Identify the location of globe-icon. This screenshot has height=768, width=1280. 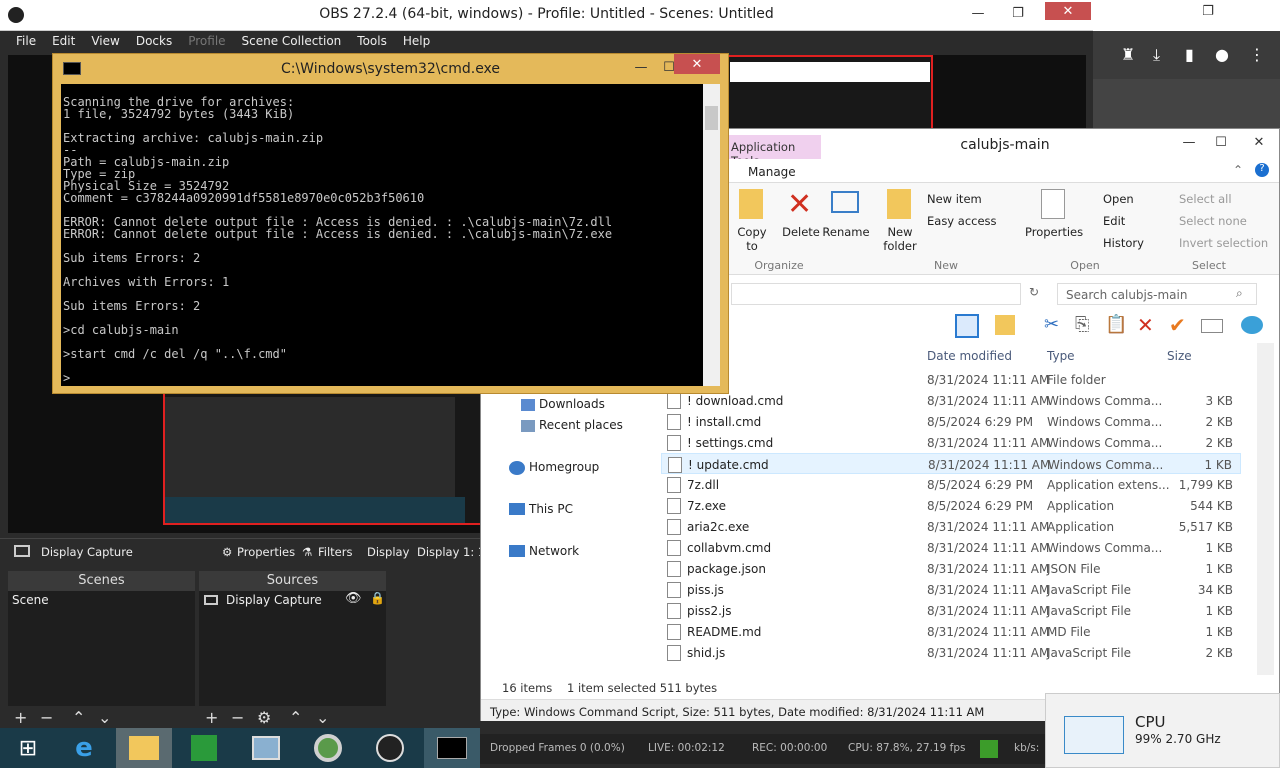
(1252, 325).